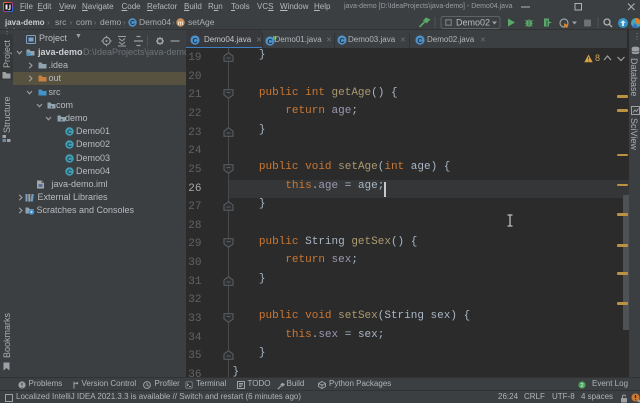  Describe the element at coordinates (581, 386) in the screenshot. I see `svg-text: 2` at that location.